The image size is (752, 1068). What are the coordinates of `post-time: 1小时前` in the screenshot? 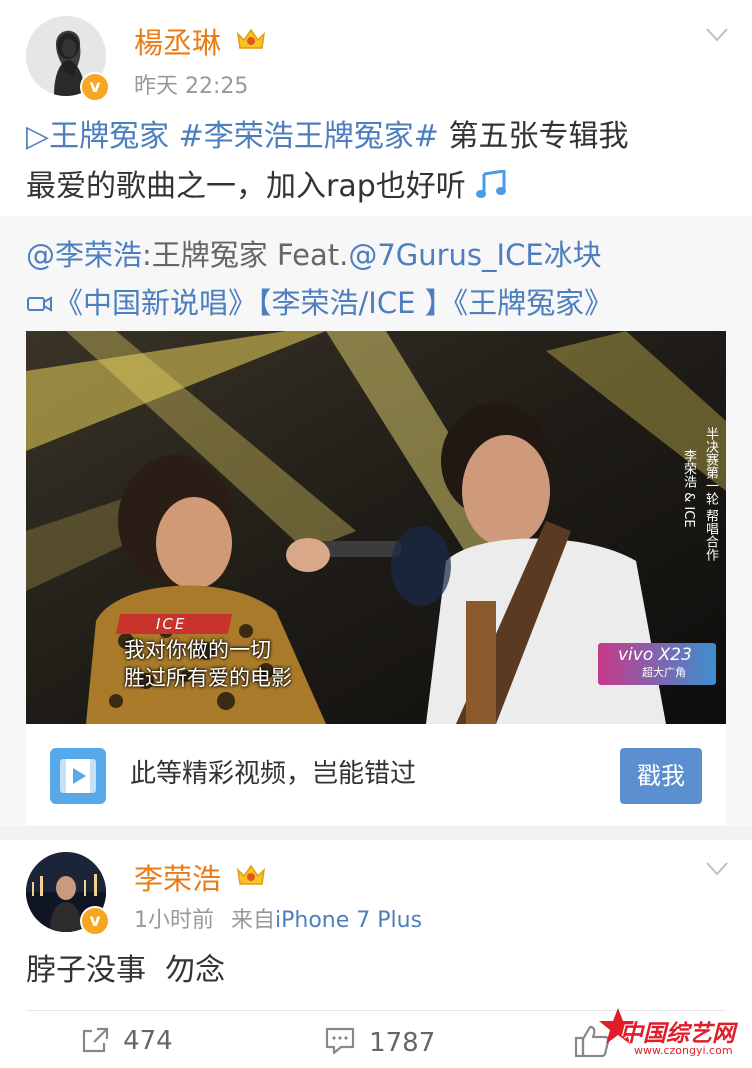 It's located at (174, 920).